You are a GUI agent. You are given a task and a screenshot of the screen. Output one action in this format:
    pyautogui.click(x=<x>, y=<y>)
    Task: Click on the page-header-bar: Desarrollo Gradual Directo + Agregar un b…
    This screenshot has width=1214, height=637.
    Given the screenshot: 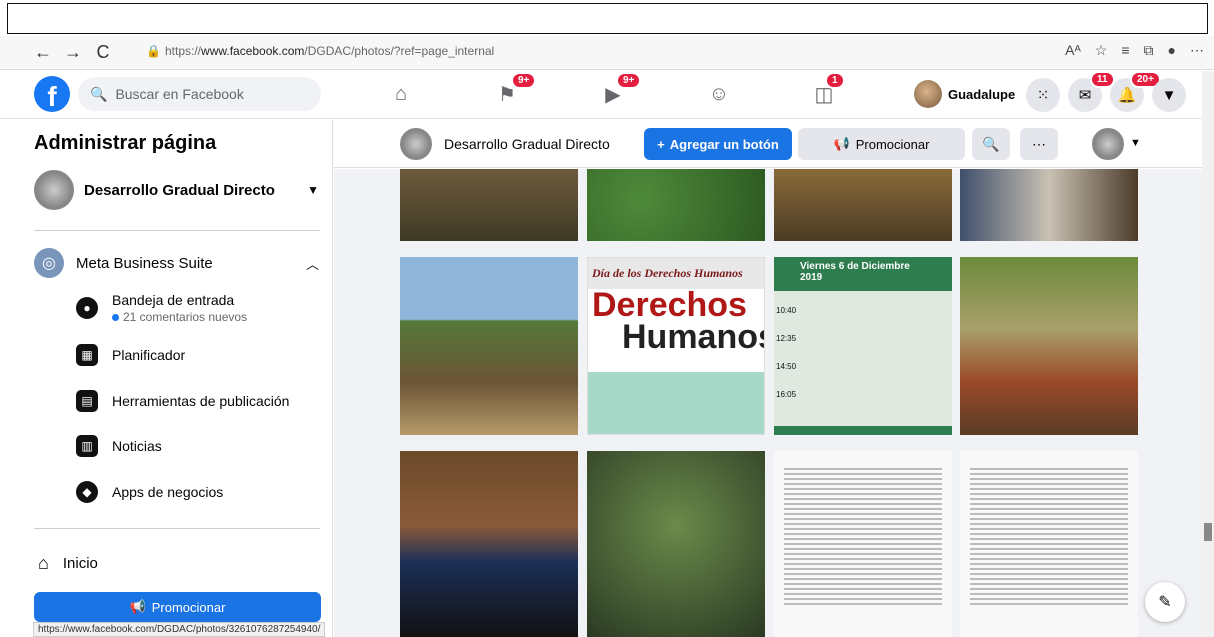 What is the action you would take?
    pyautogui.click(x=768, y=144)
    